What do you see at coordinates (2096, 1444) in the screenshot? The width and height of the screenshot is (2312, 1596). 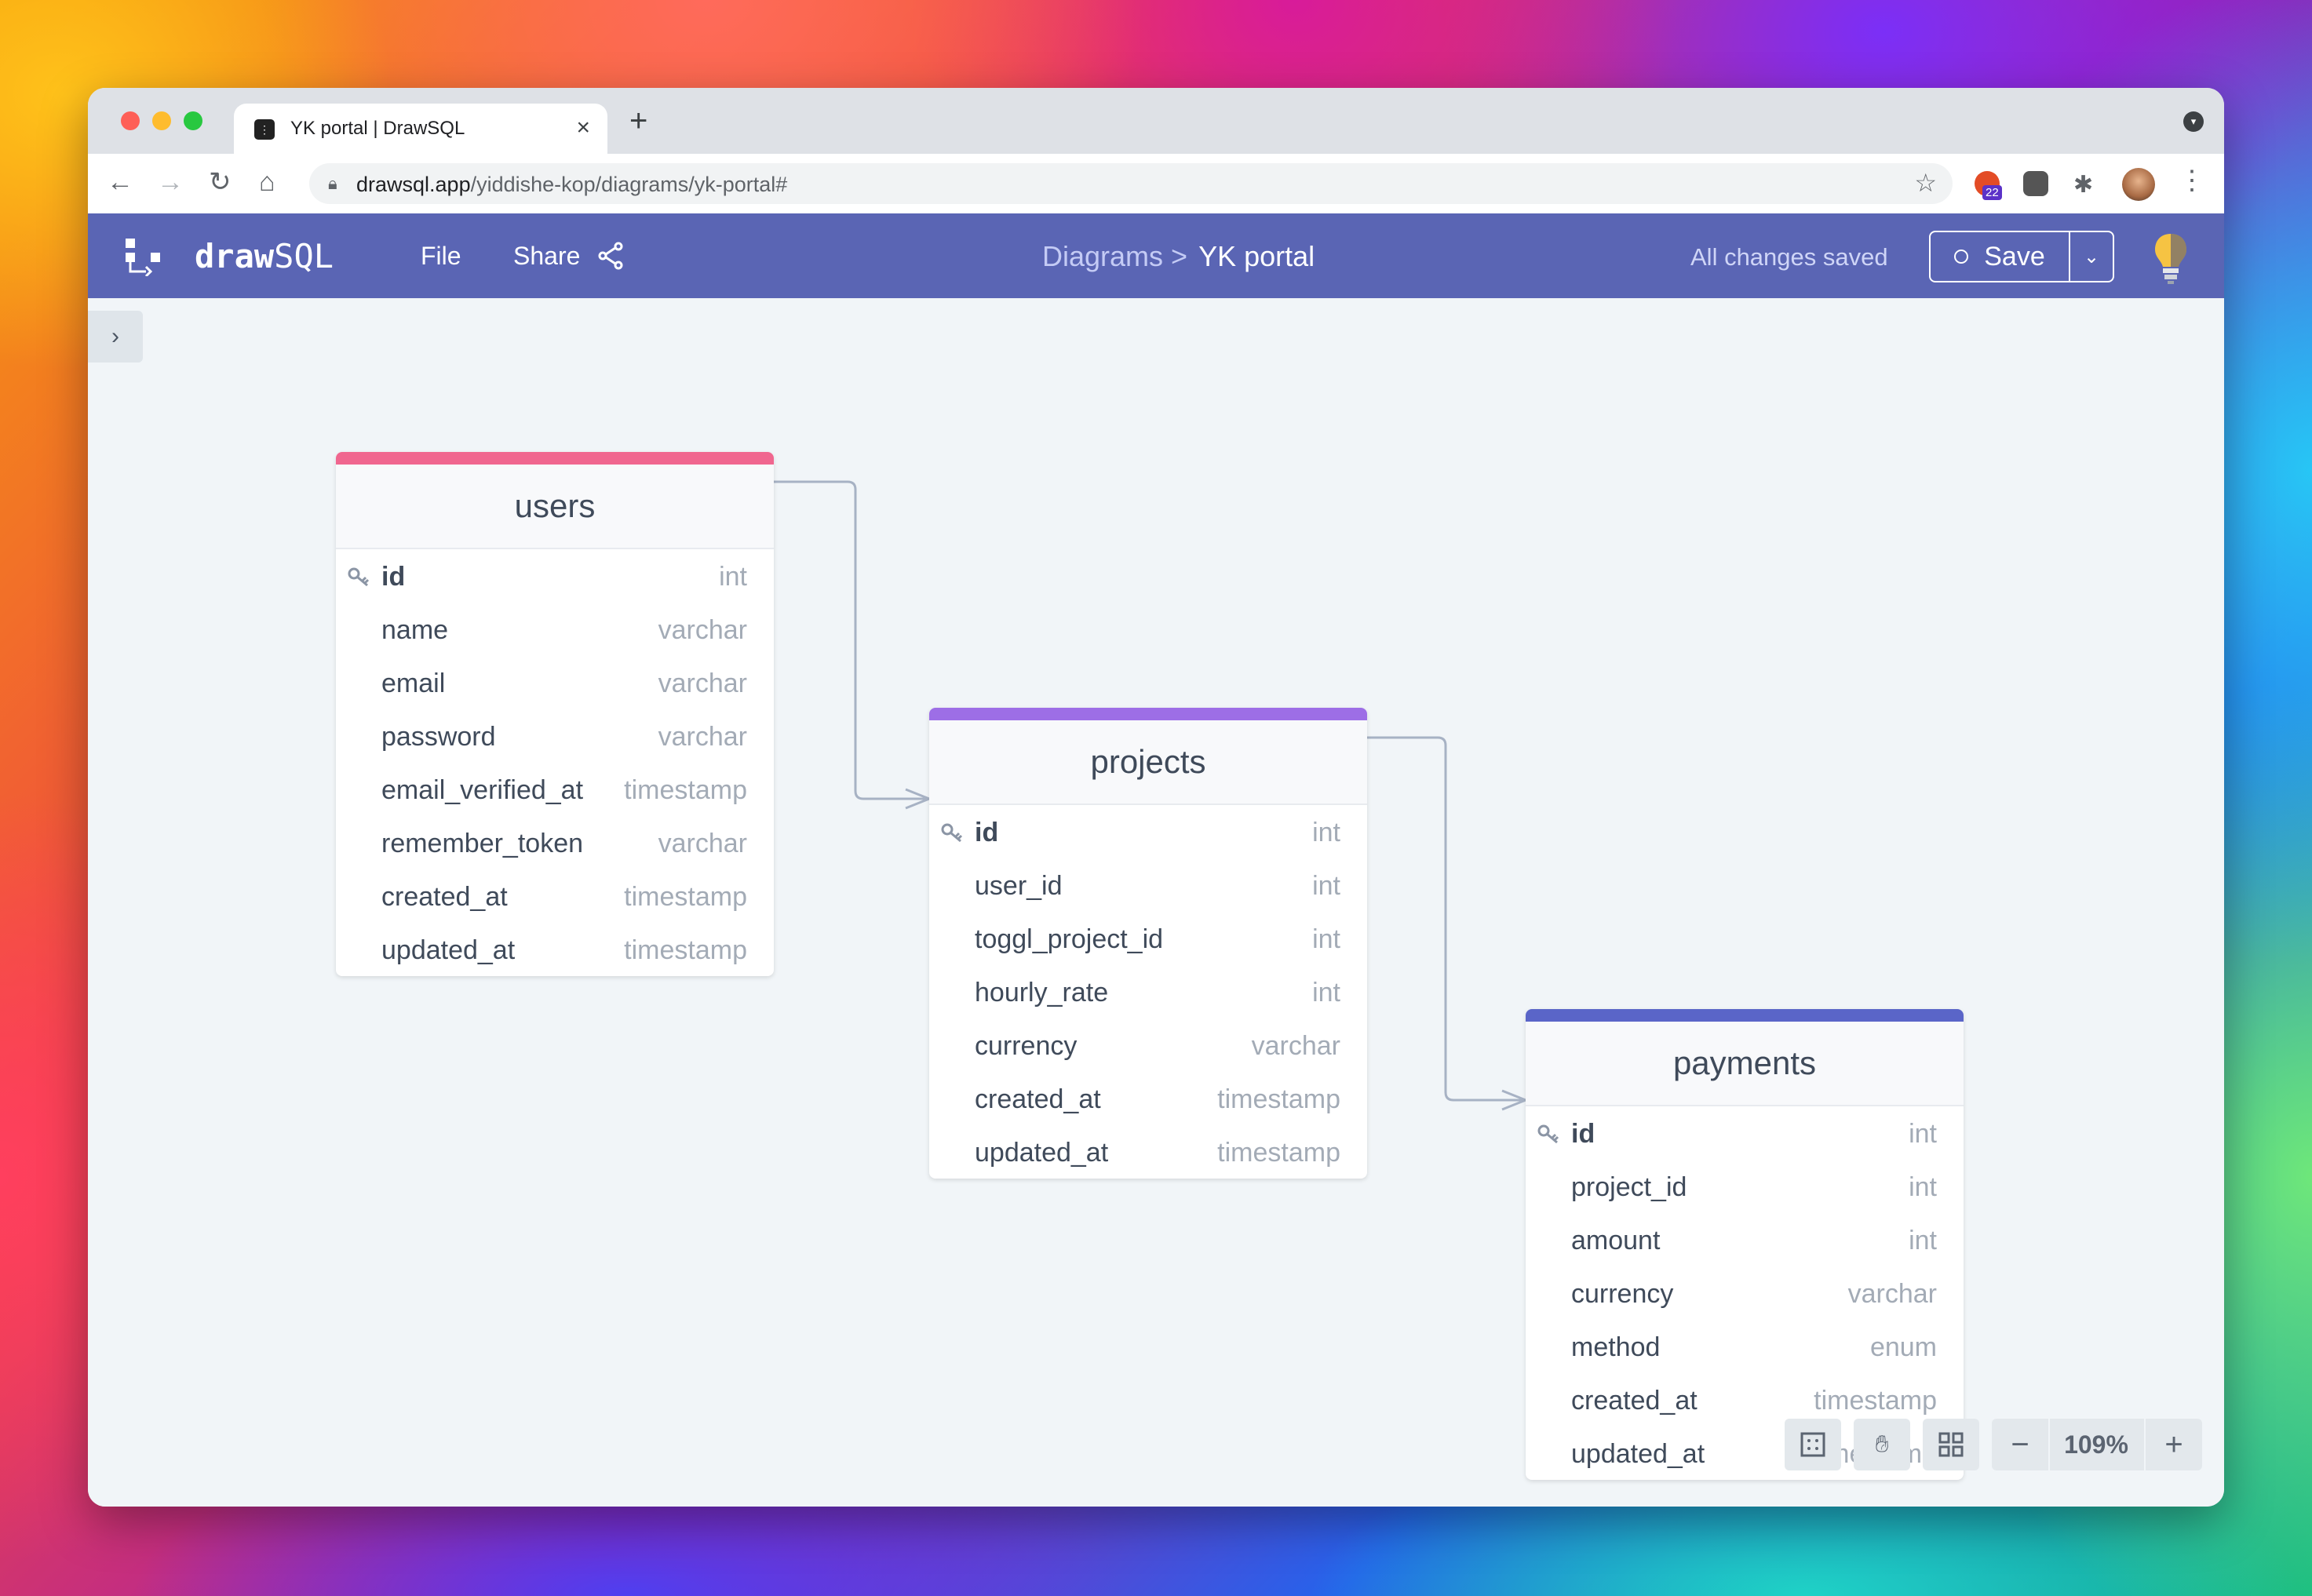 I see `zoom-level: 109%` at bounding box center [2096, 1444].